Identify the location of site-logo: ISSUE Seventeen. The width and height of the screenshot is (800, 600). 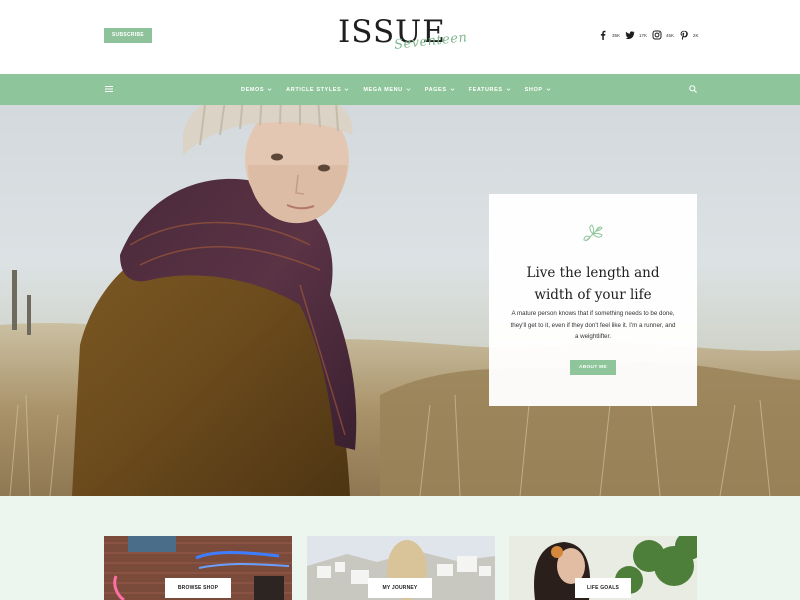
(403, 36).